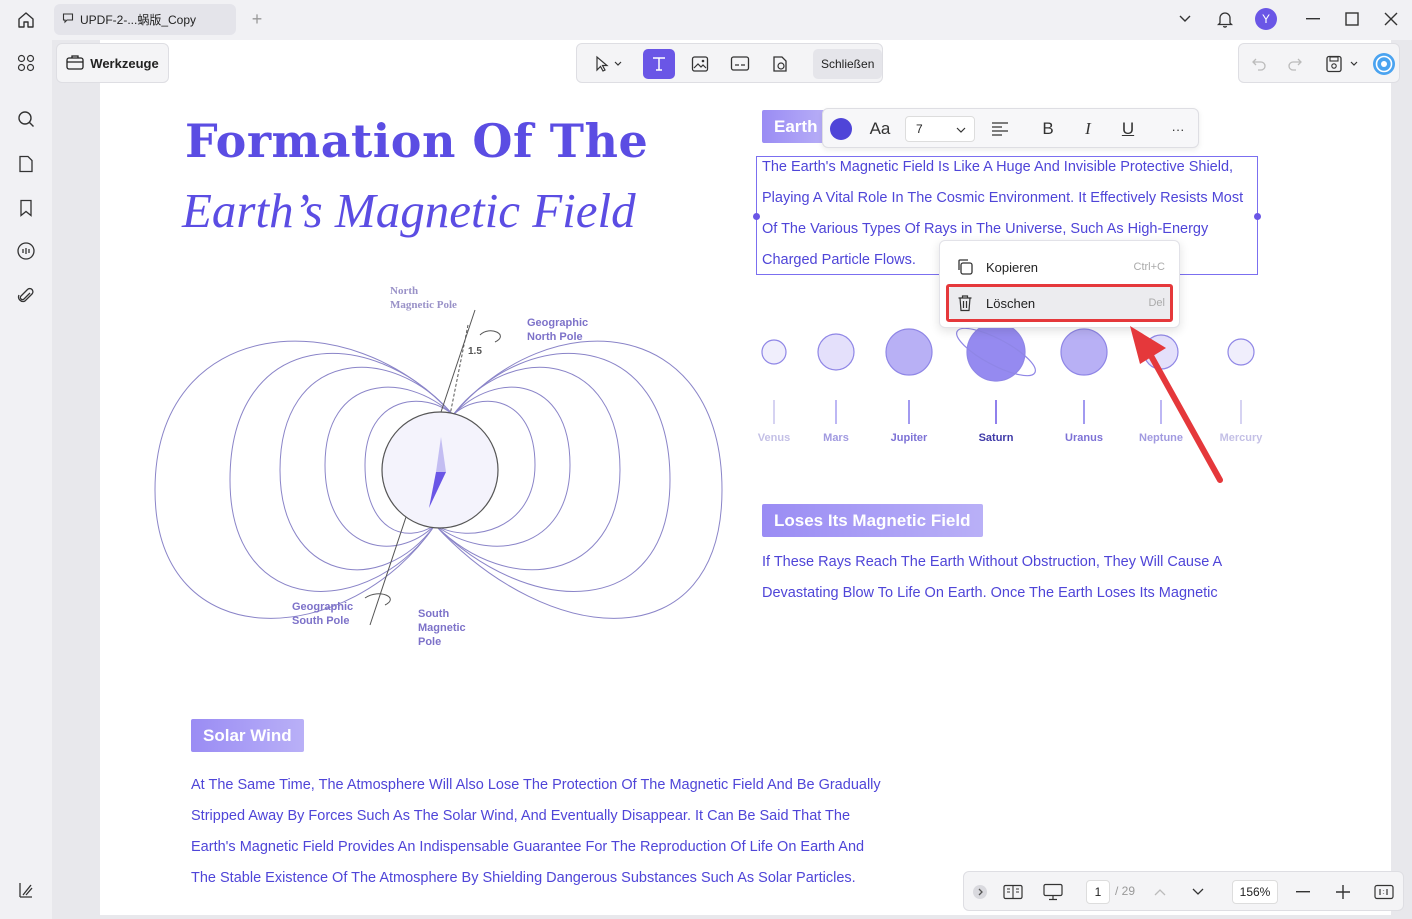 The image size is (1412, 919). I want to click on tools-button-label: Werkzeuge, so click(124, 63).